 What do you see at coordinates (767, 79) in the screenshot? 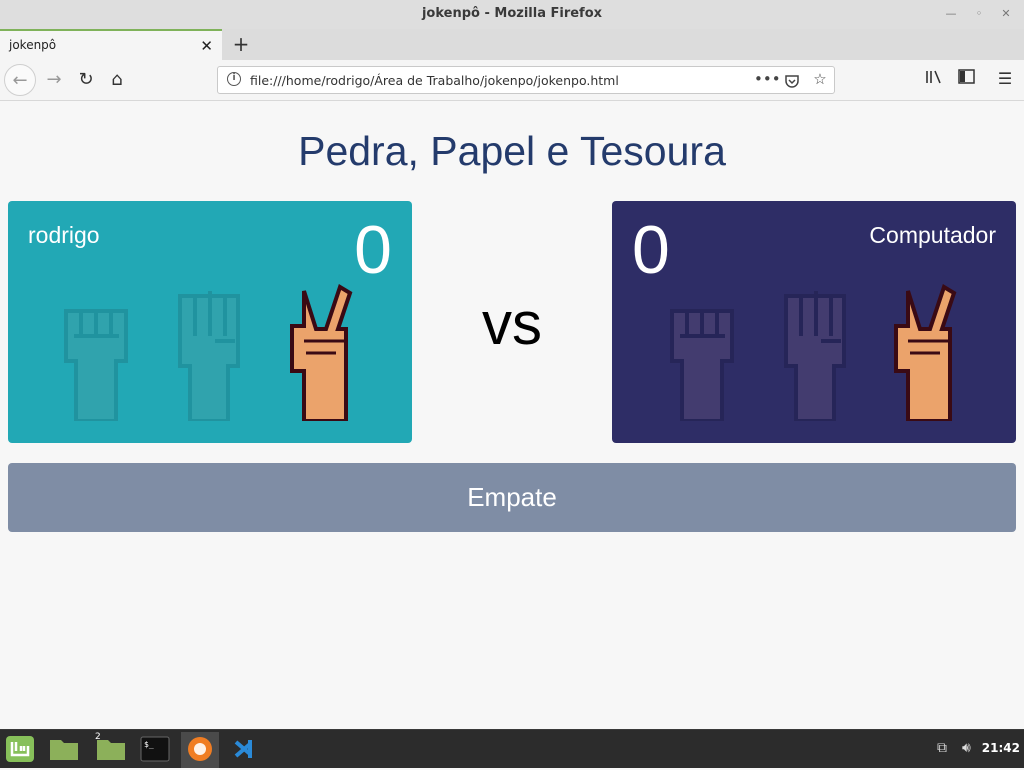
I see `page-actions-icon: •••` at bounding box center [767, 79].